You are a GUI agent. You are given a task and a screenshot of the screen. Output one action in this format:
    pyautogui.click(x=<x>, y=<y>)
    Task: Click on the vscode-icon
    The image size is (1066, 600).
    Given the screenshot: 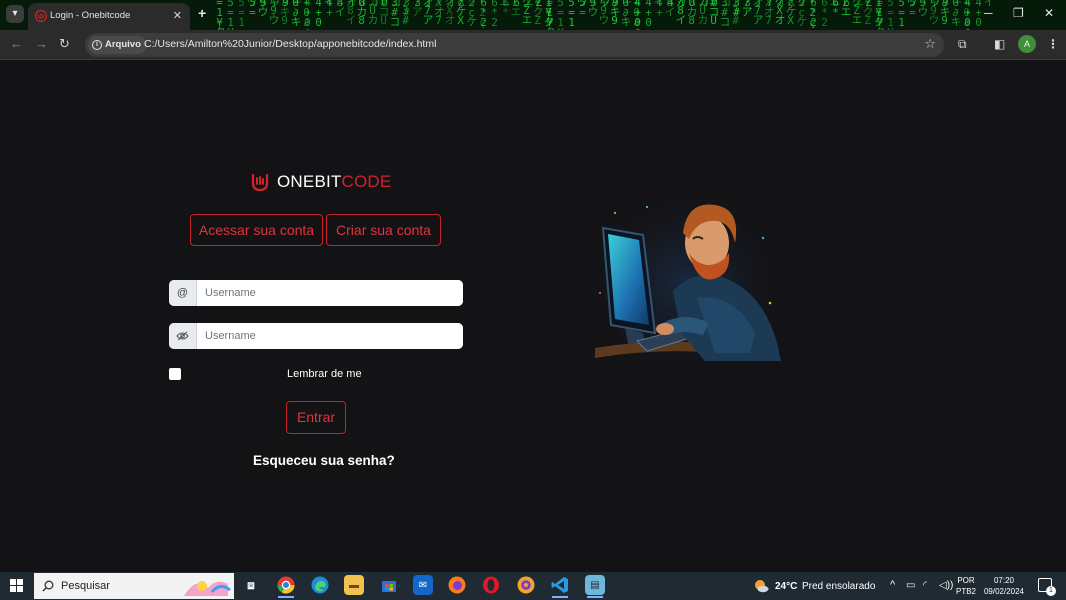 What is the action you would take?
    pyautogui.click(x=560, y=586)
    